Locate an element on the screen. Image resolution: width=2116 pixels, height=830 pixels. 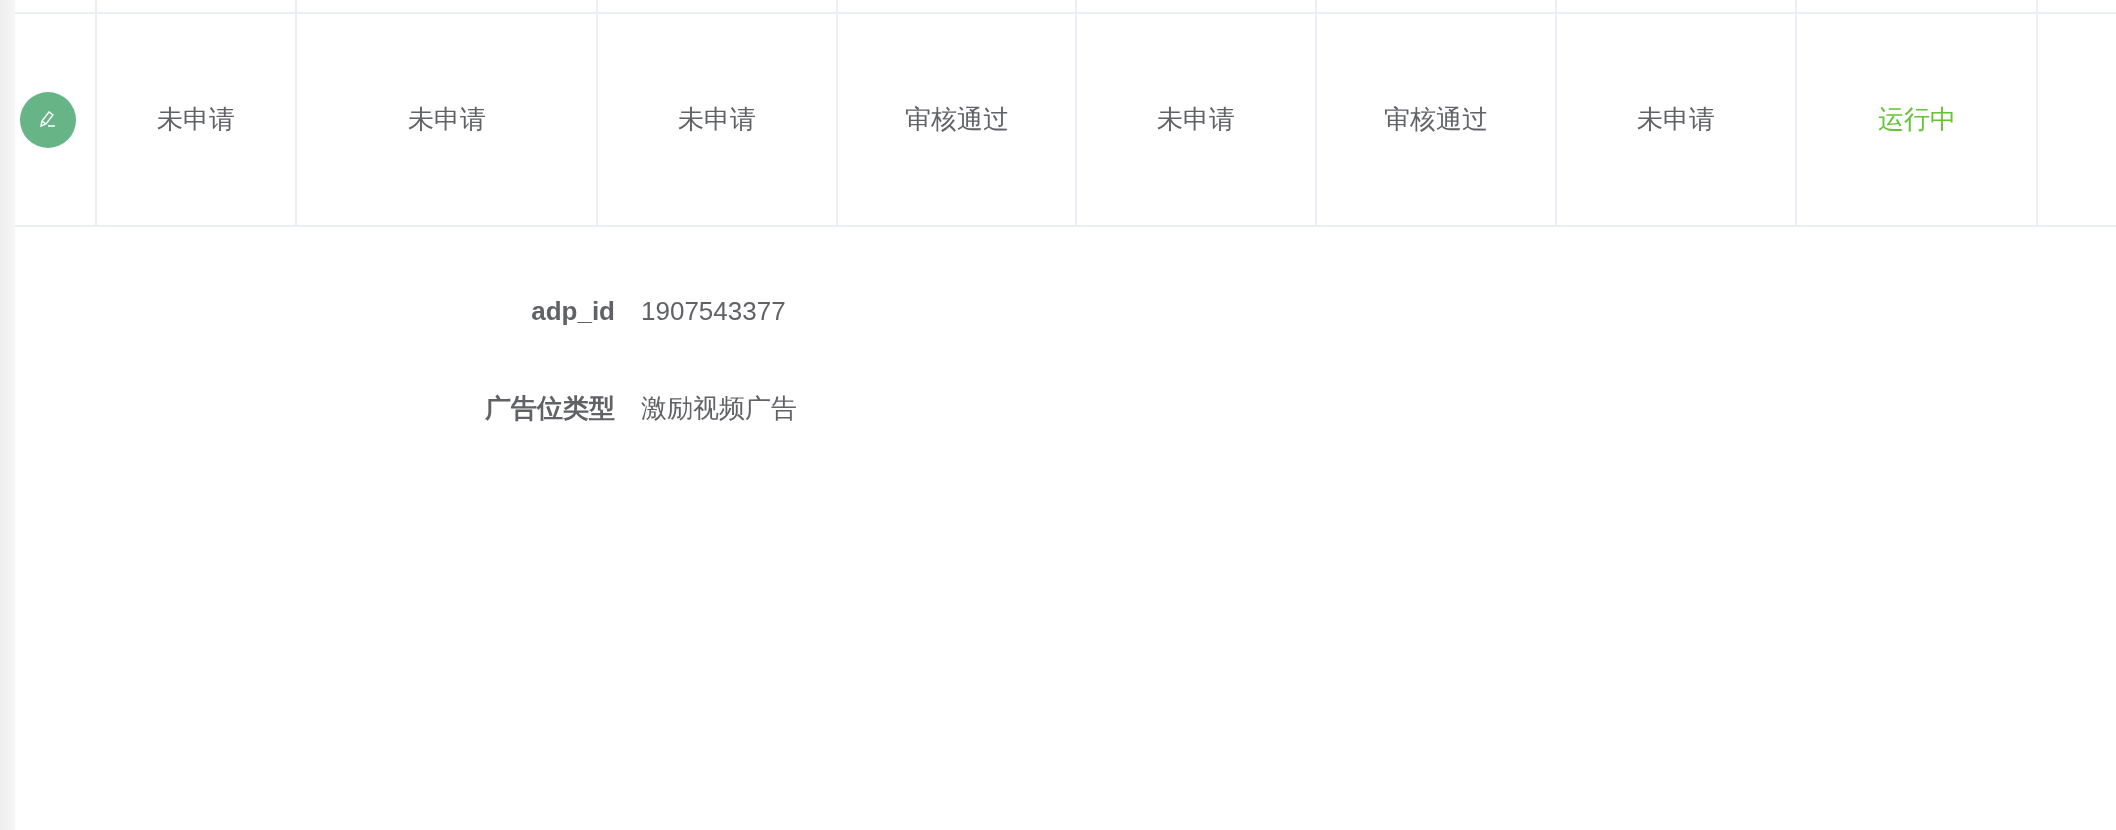
field-label: 广告位类型 is located at coordinates (549, 408).